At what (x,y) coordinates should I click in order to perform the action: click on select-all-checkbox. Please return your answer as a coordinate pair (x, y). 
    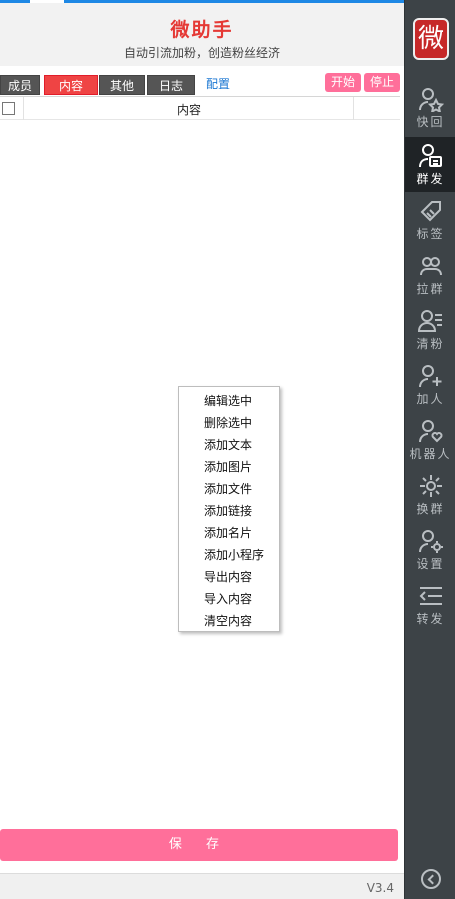
    Looking at the image, I should click on (8, 108).